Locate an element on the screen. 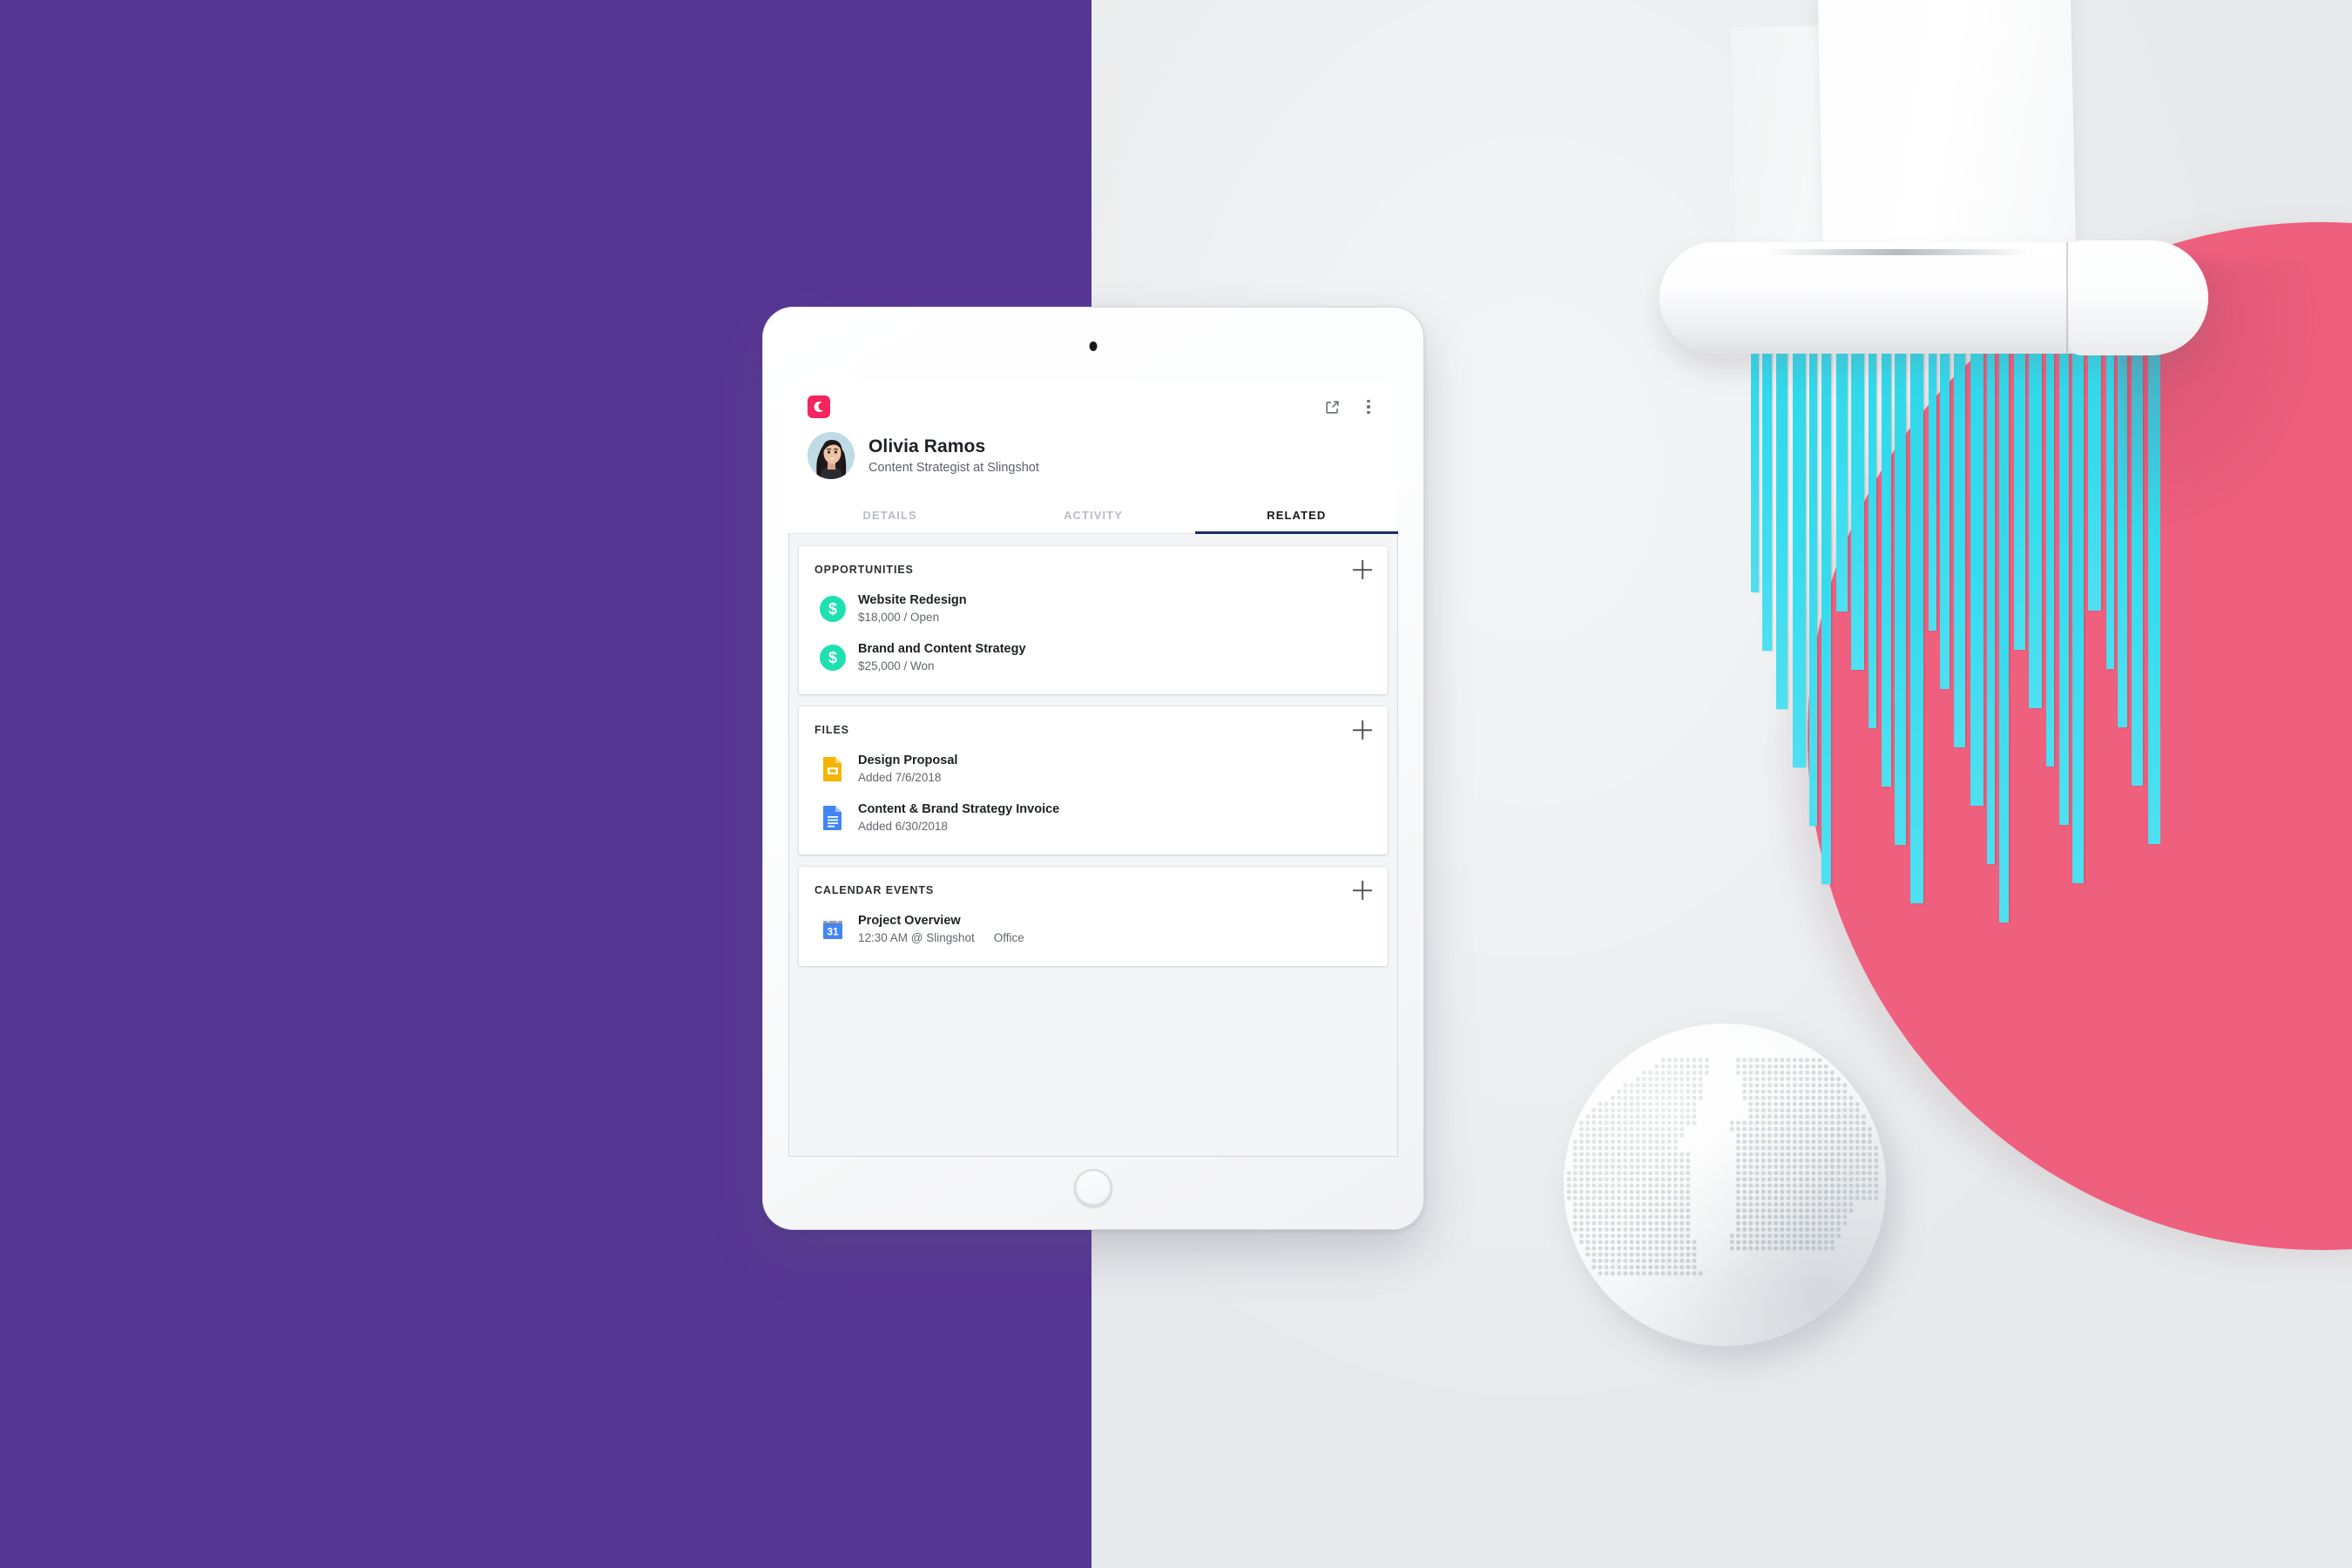  add-calendar_events-button is located at coordinates (1362, 890).